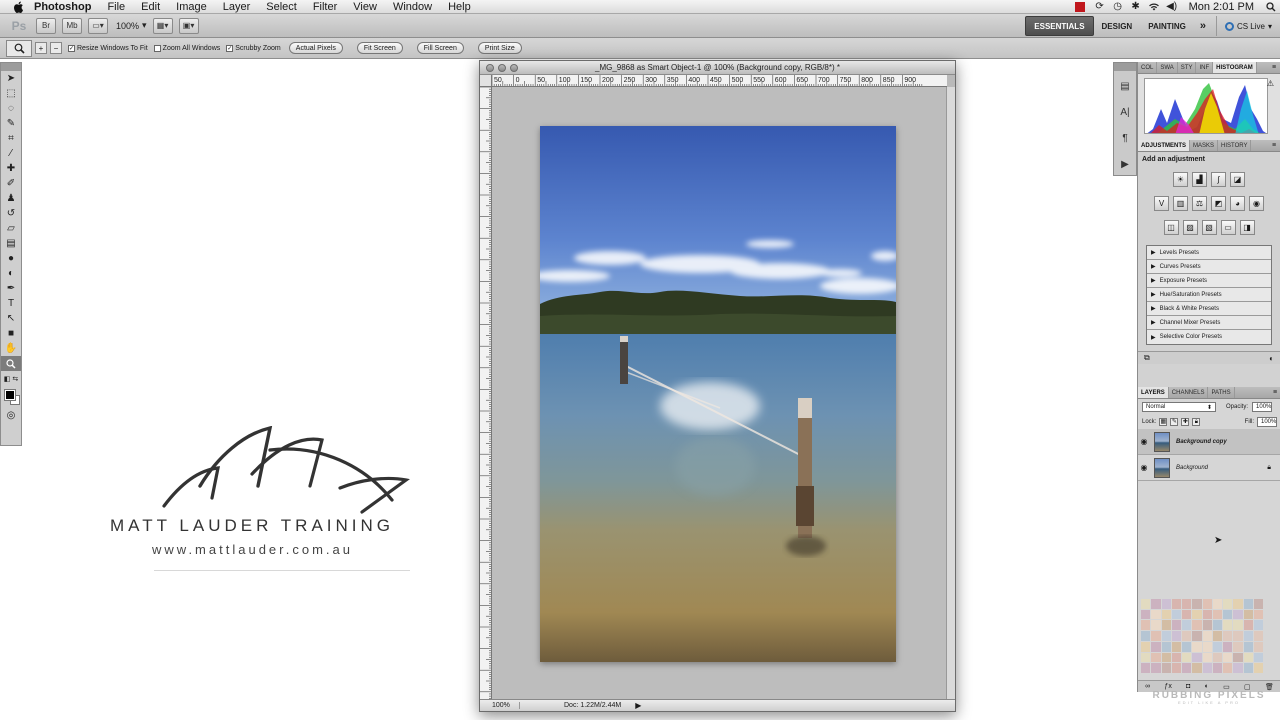 This screenshot has width=1280, height=720. I want to click on tab-history: HISTORY, so click(1235, 145).